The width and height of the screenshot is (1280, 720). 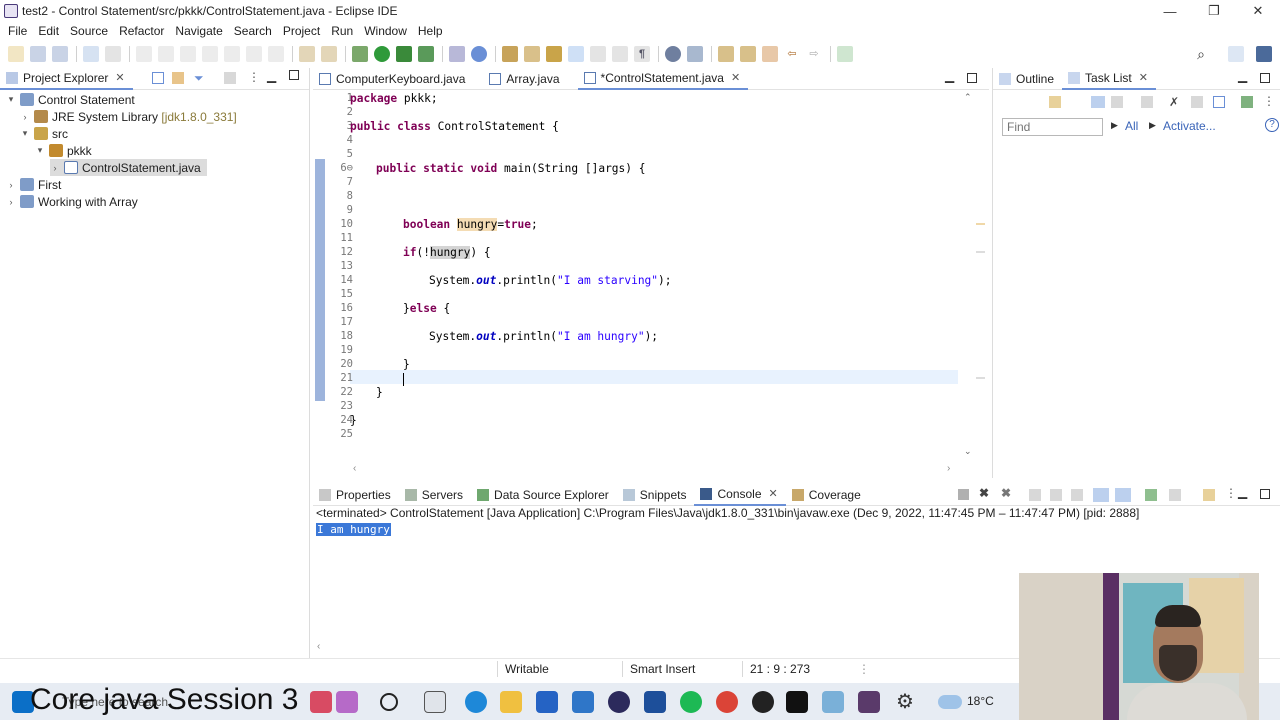 What do you see at coordinates (510, 54) in the screenshot?
I see `open-type-icon` at bounding box center [510, 54].